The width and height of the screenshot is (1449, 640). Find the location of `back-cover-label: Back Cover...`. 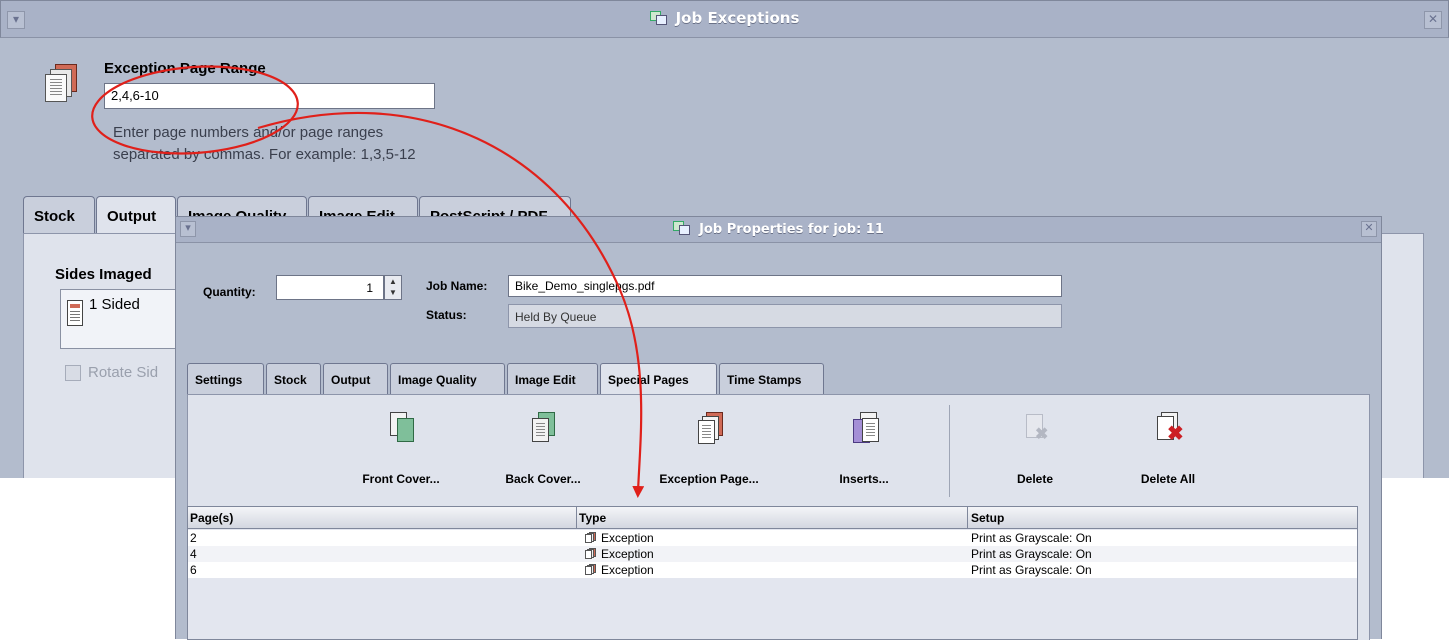

back-cover-label: Back Cover... is located at coordinates (543, 479).